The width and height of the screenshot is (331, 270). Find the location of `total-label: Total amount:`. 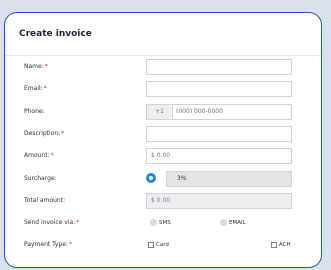

total-label: Total amount: is located at coordinates (45, 200).